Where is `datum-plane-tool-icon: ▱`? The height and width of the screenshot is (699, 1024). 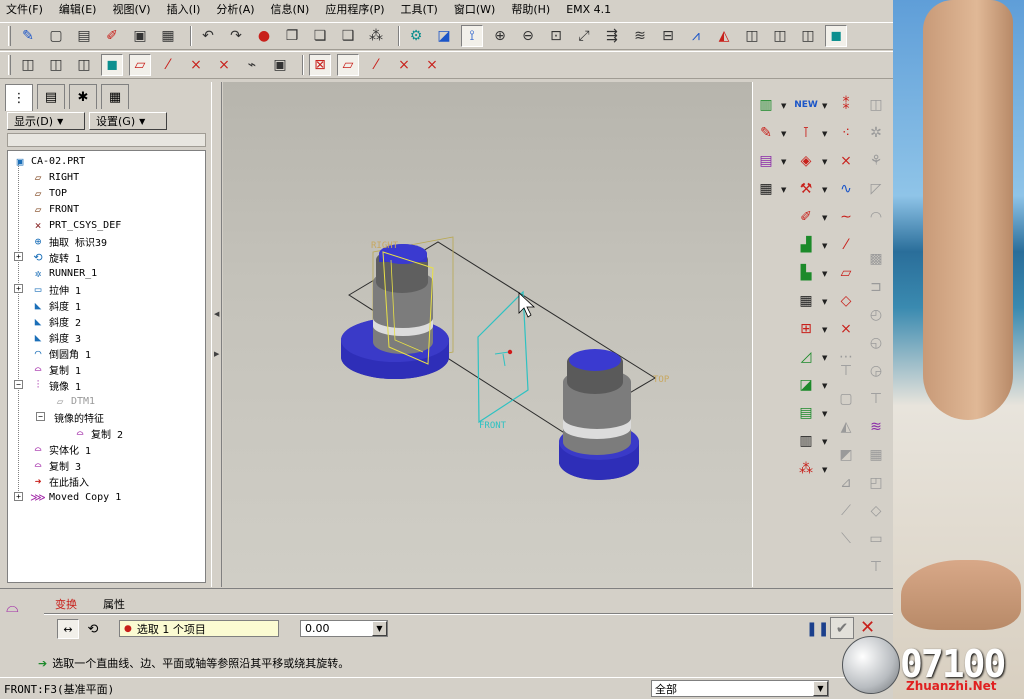 datum-plane-tool-icon: ▱ is located at coordinates (846, 273).